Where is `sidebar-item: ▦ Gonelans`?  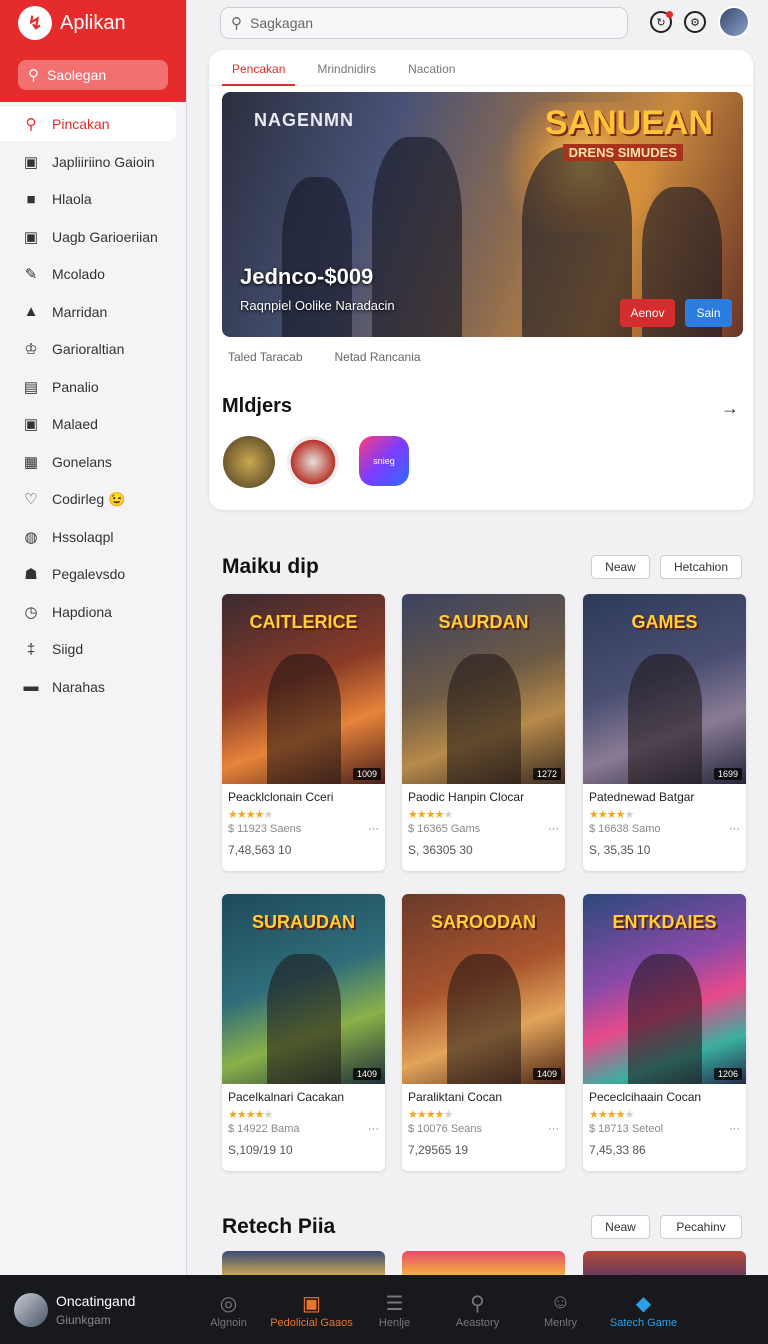
sidebar-item: ▦ Gonelans is located at coordinates (93, 462).